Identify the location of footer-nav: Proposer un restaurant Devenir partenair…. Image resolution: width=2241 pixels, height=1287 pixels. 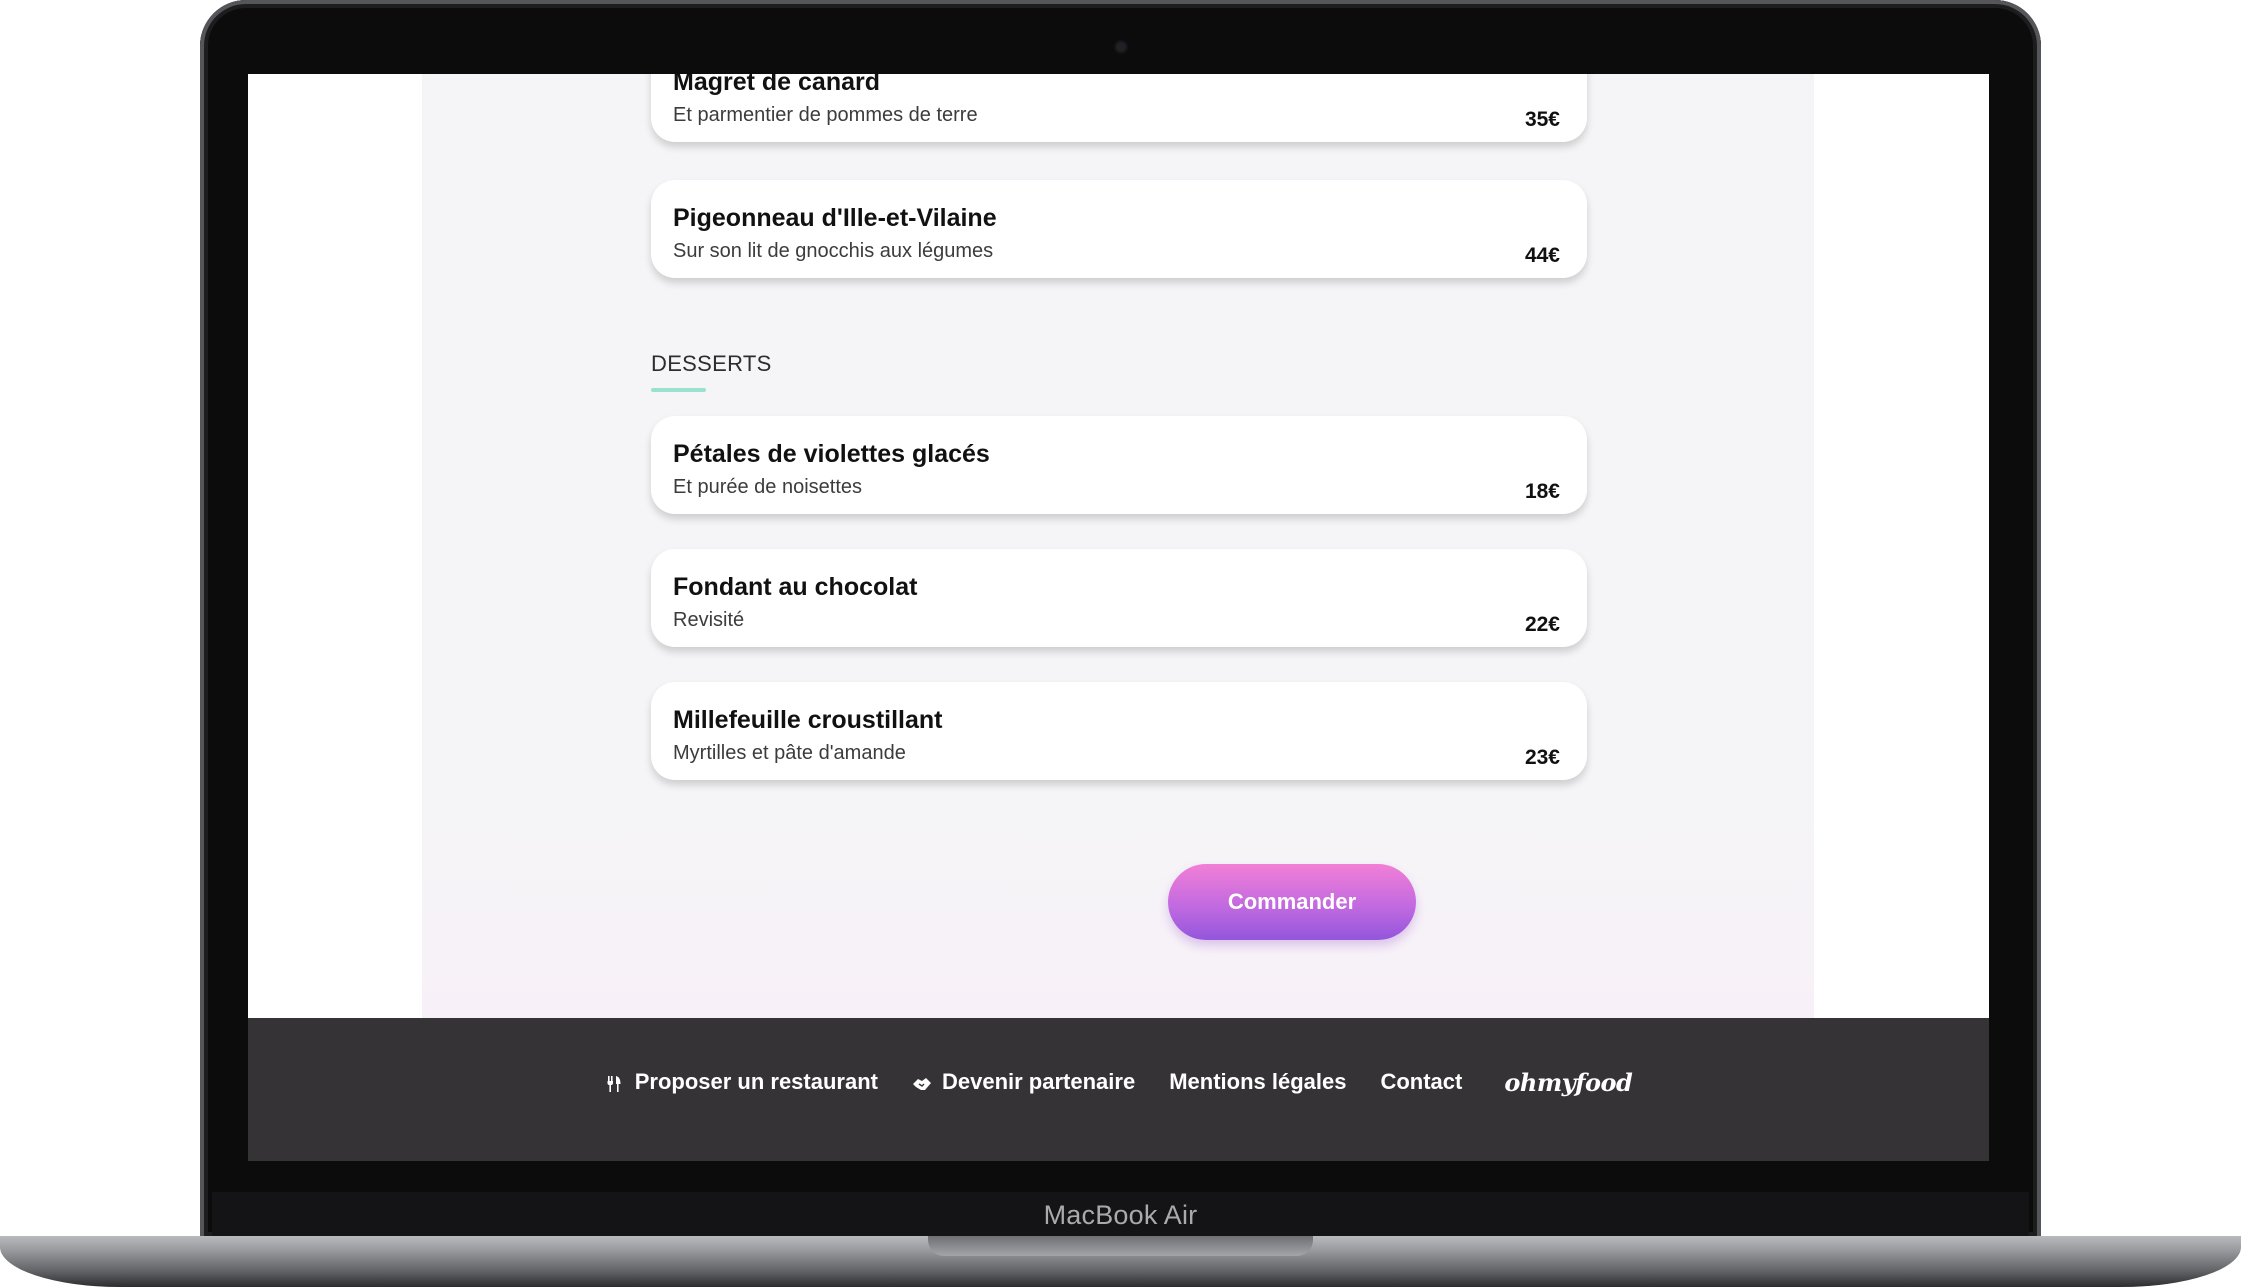
(1118, 1082).